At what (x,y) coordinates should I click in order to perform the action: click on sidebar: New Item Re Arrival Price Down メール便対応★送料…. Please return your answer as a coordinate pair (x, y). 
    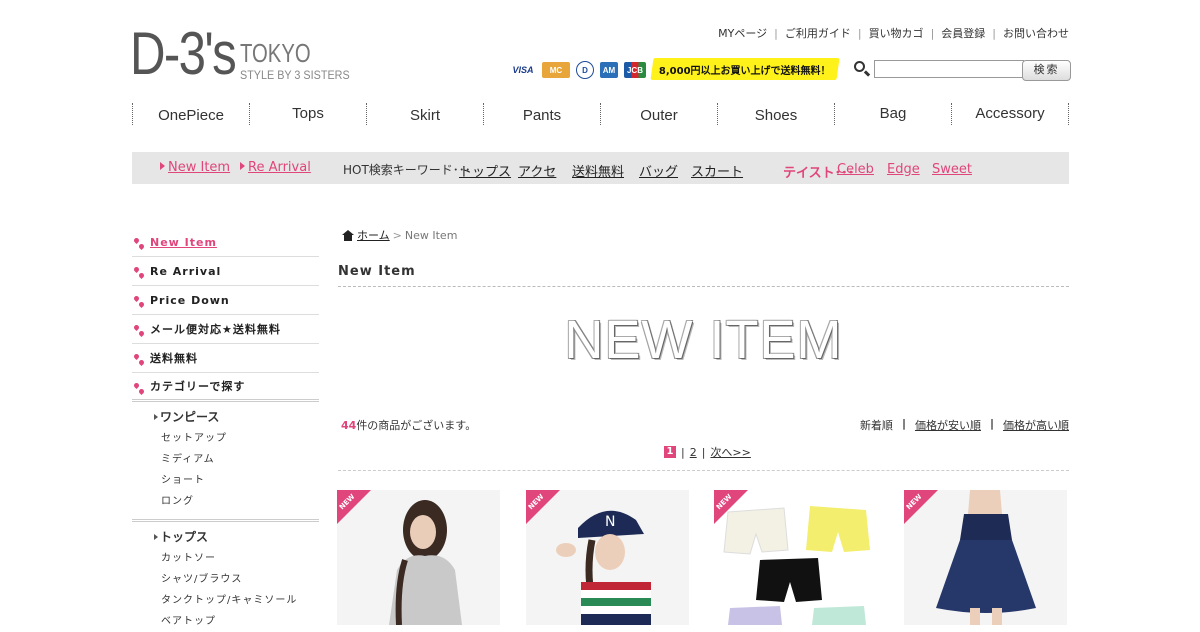
    Looking at the image, I should click on (225, 430).